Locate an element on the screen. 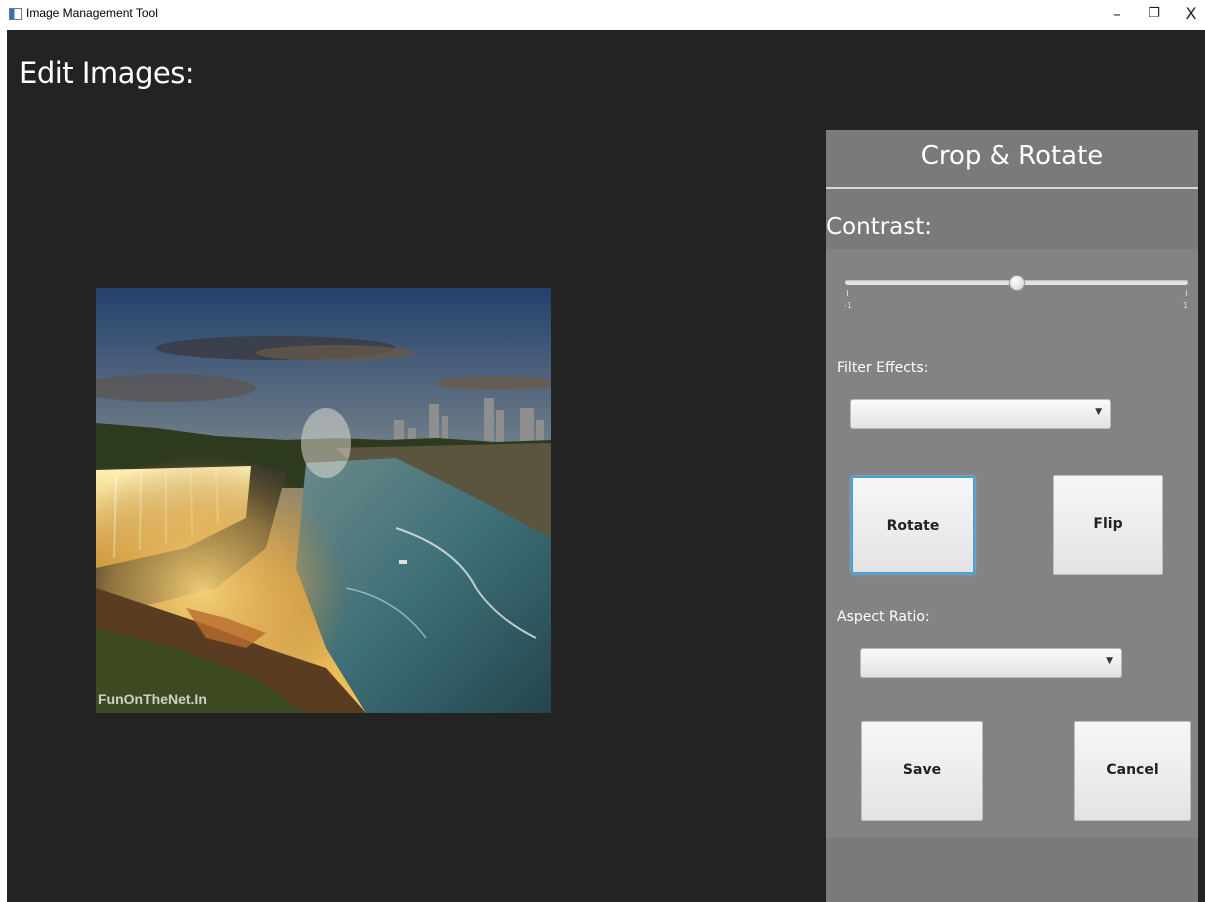 This screenshot has height=902, width=1205. slider-min-label: -1 is located at coordinates (848, 305).